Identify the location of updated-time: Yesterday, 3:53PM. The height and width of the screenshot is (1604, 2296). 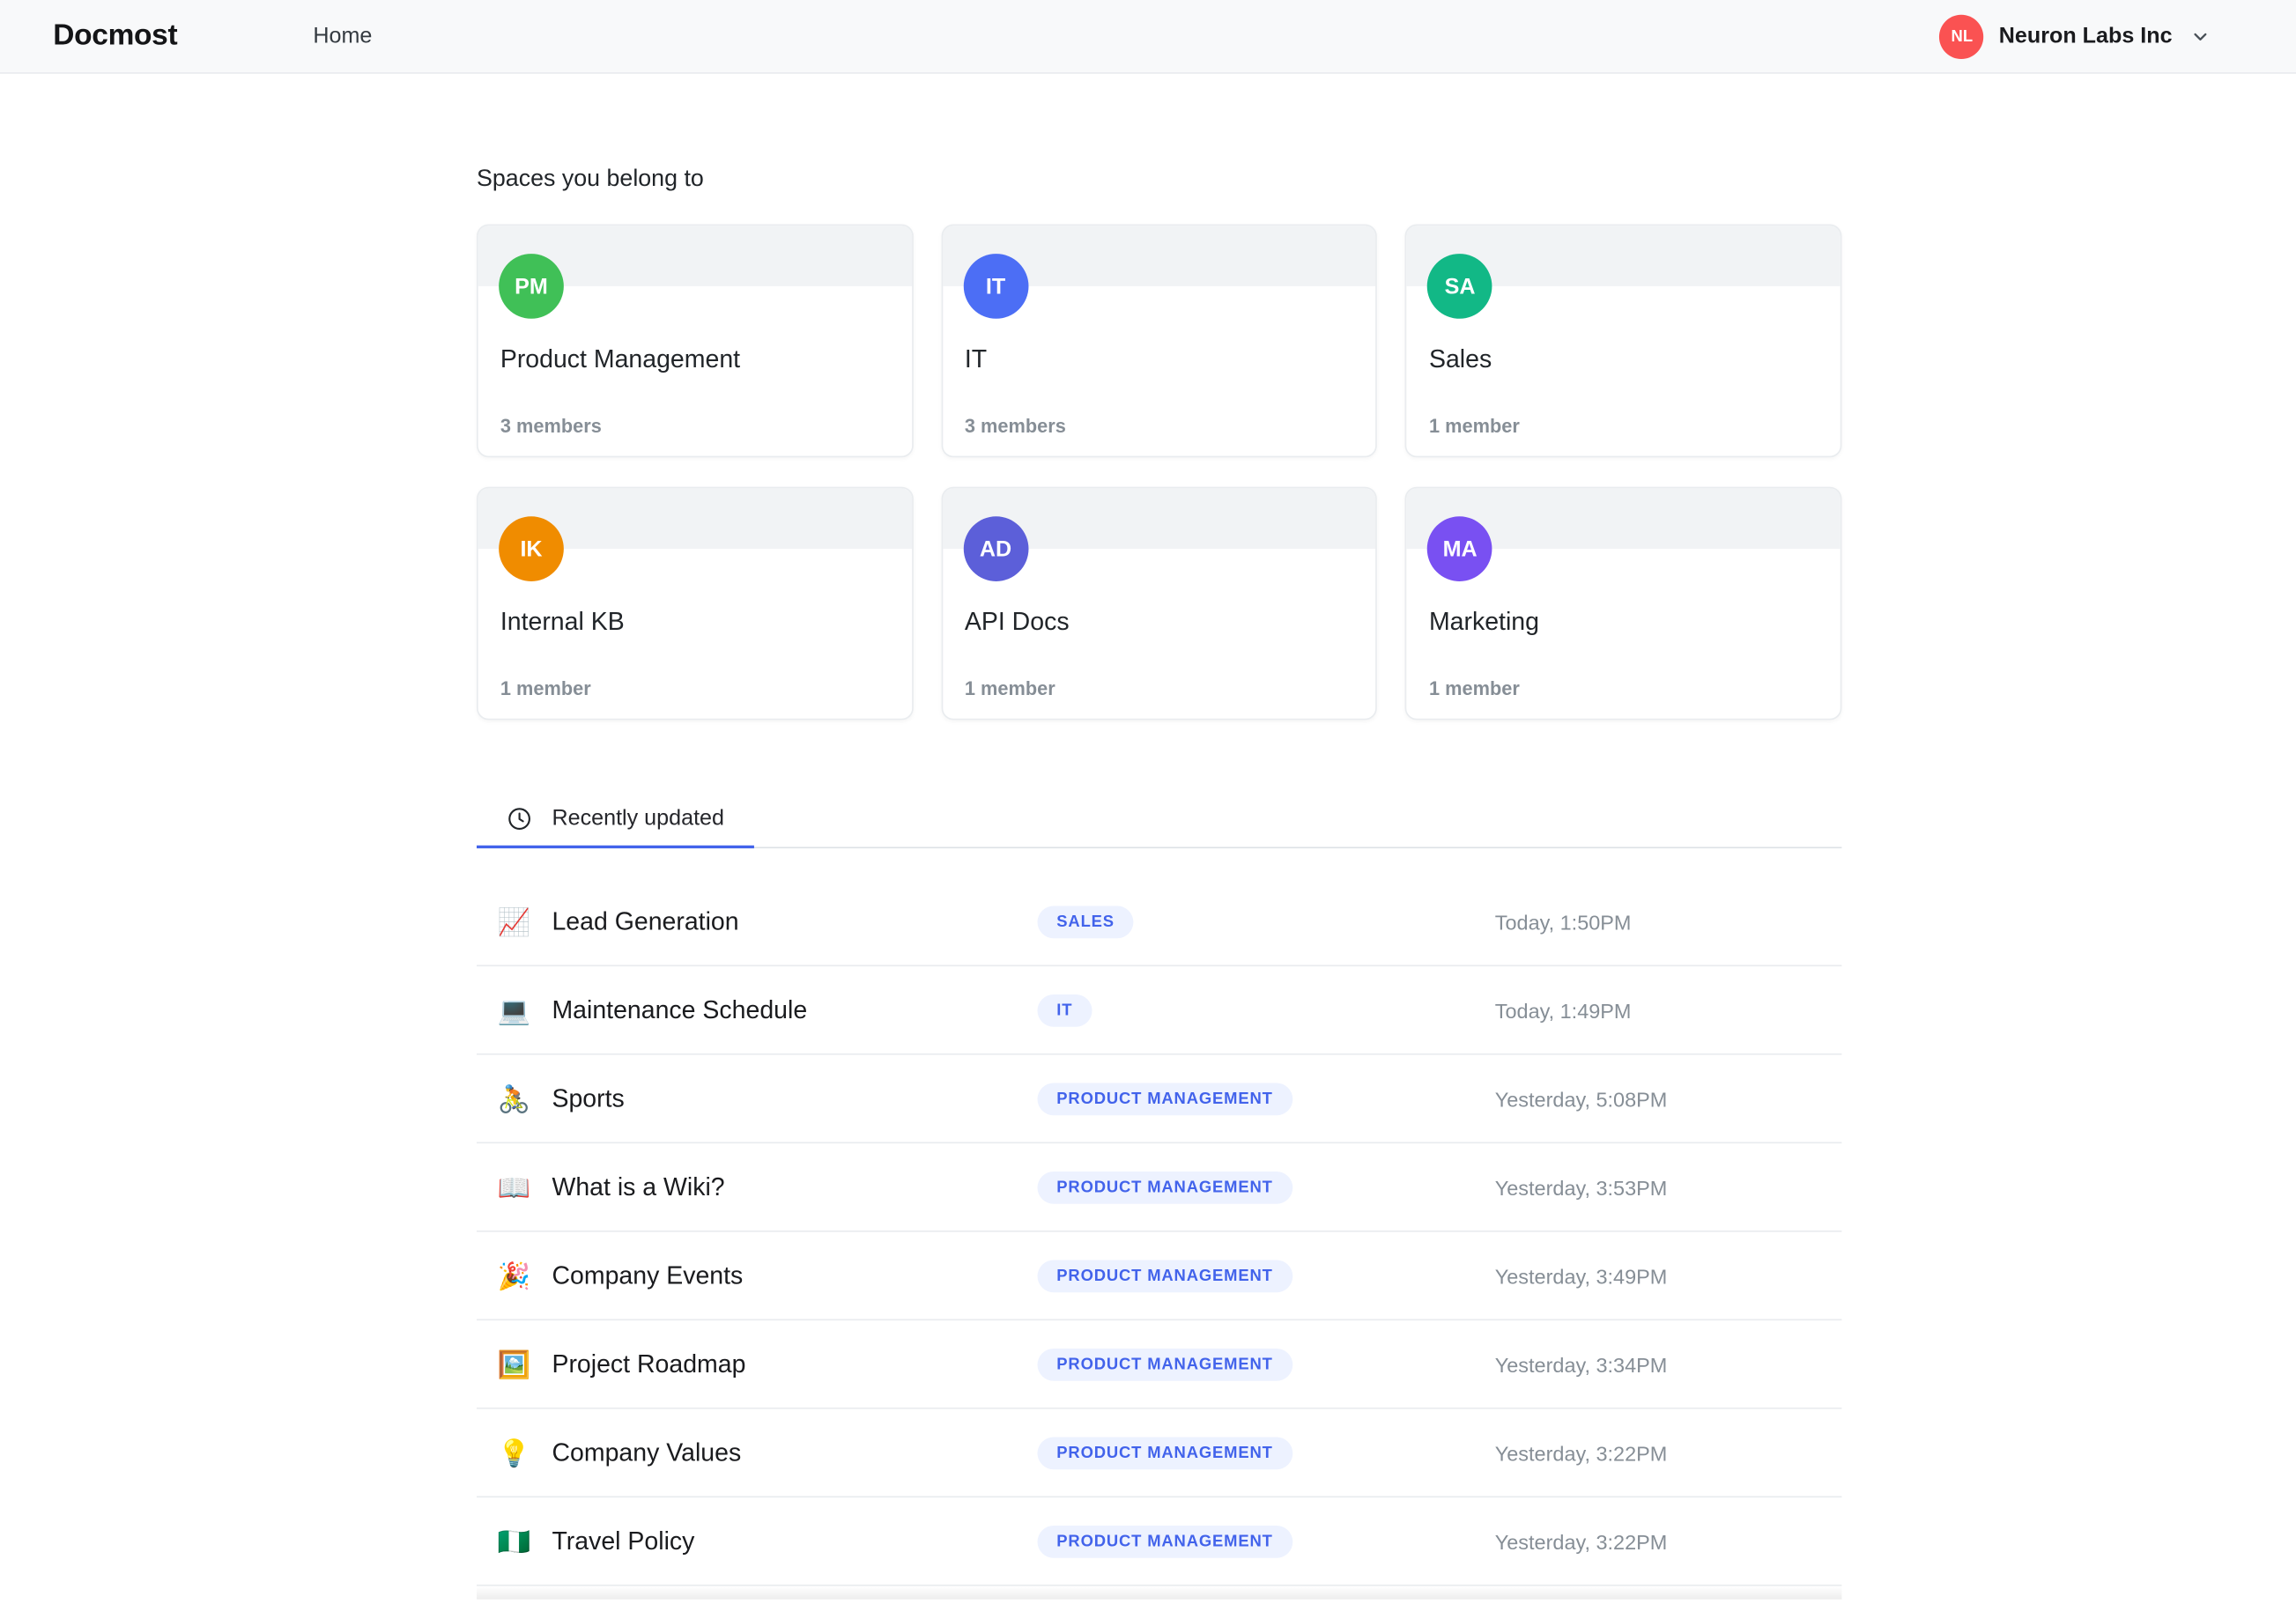
(1581, 1187).